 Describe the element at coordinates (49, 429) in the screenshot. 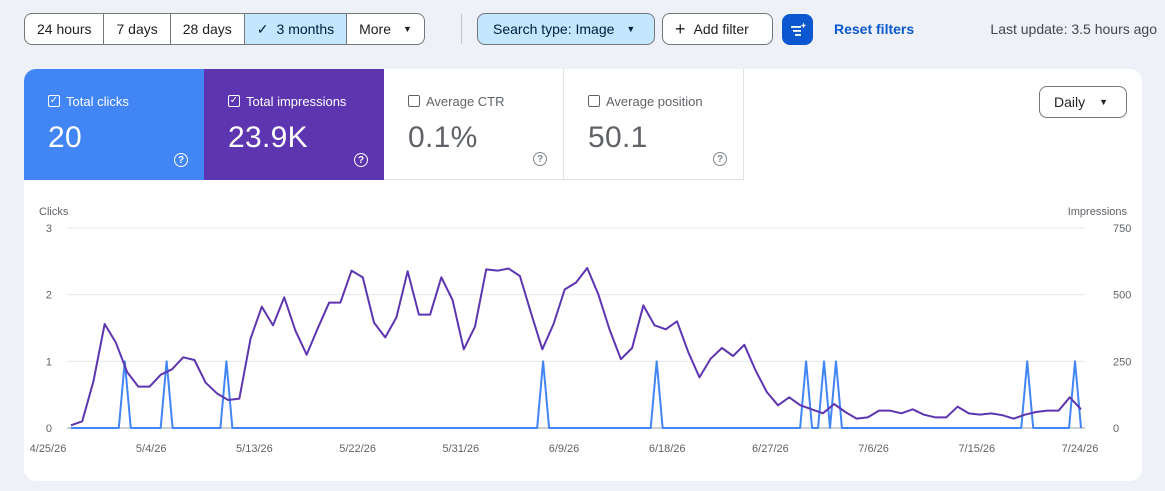

I see `left-tick-label: 0` at that location.